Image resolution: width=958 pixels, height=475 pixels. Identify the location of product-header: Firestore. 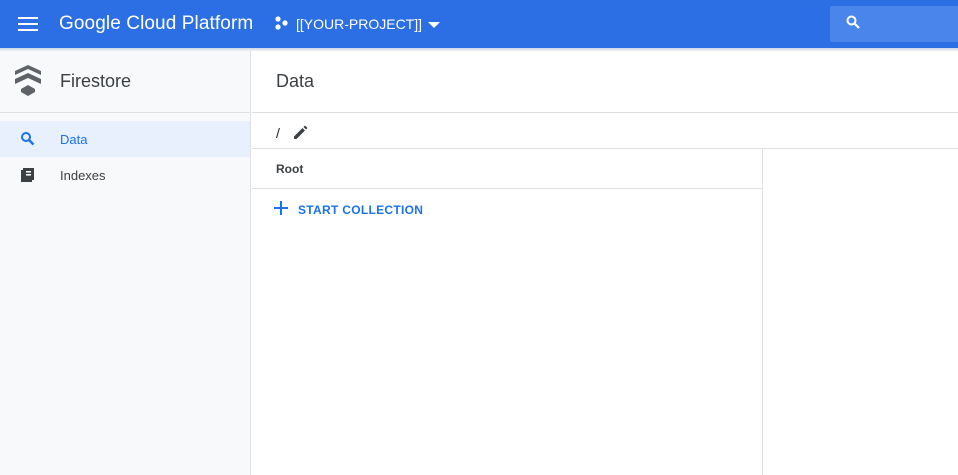
(125, 82).